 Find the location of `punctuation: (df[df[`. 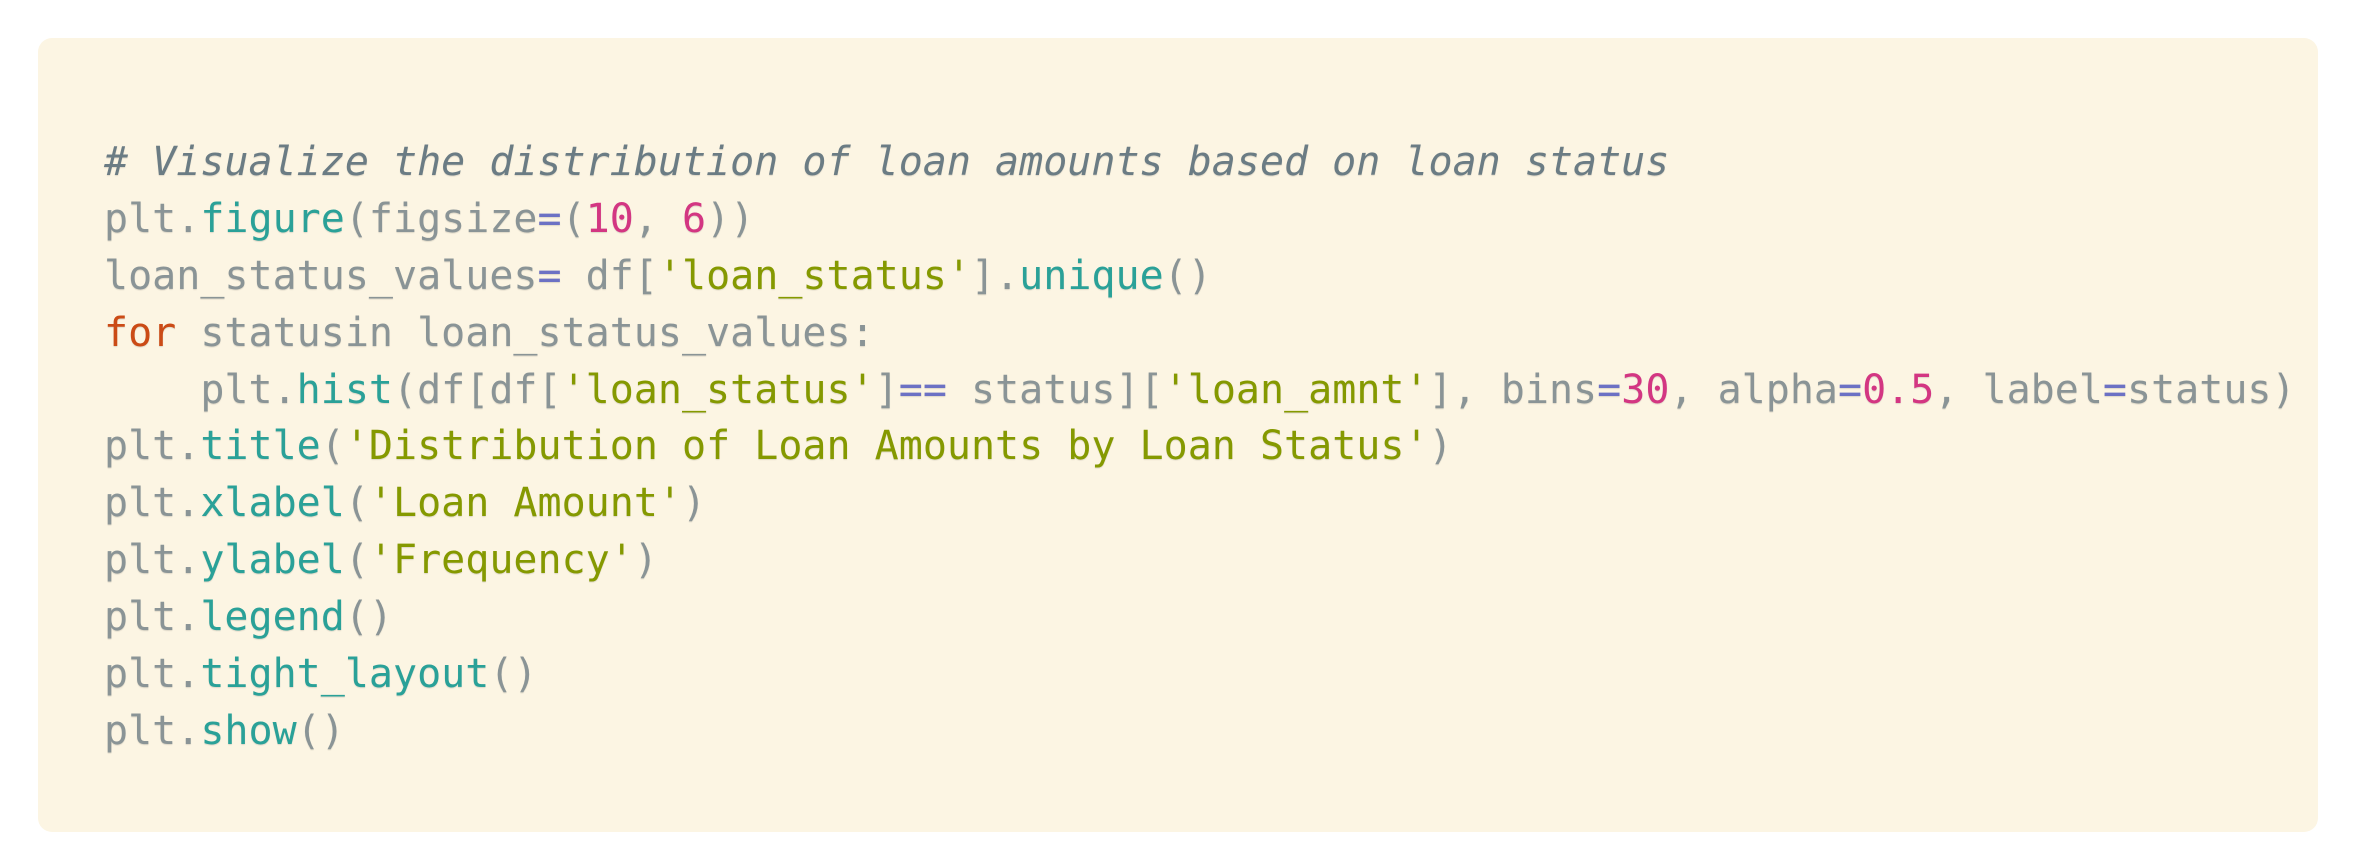

punctuation: (df[df[ is located at coordinates (477, 389).